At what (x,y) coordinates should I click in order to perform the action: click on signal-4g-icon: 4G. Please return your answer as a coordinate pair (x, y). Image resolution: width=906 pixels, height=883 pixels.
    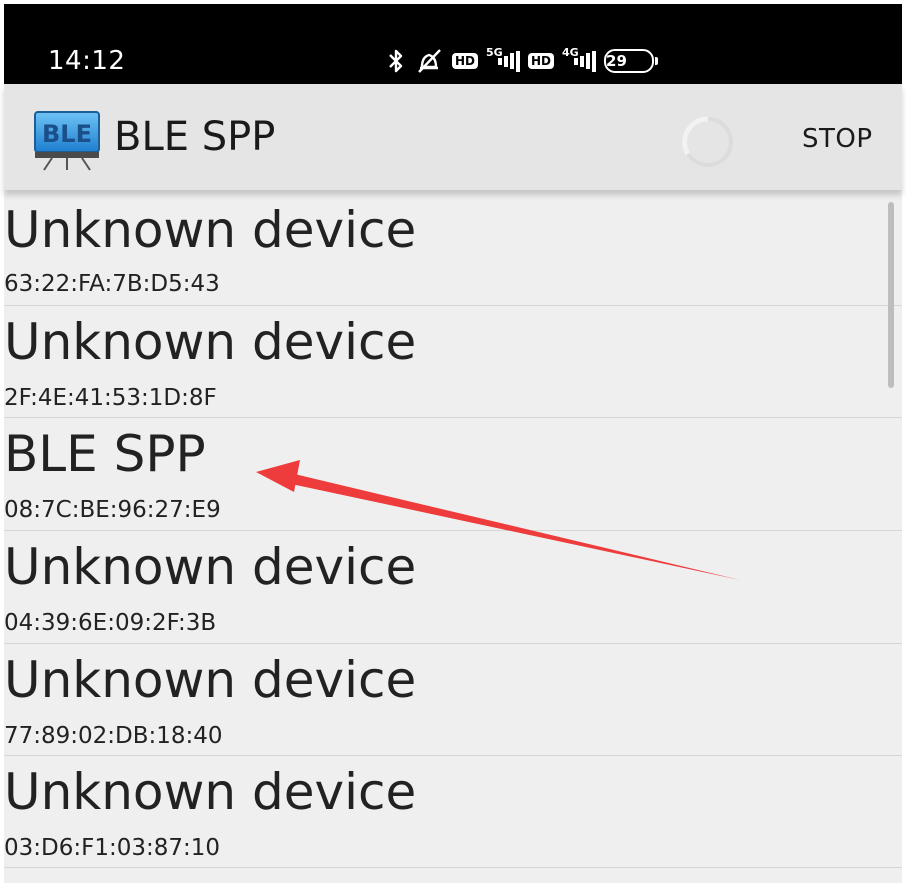
    Looking at the image, I should click on (579, 59).